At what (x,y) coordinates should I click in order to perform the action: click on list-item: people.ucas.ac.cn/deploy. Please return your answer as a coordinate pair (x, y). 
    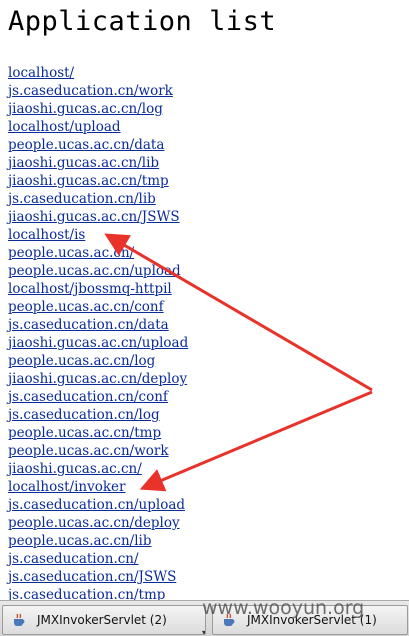
    Looking at the image, I should click on (98, 523).